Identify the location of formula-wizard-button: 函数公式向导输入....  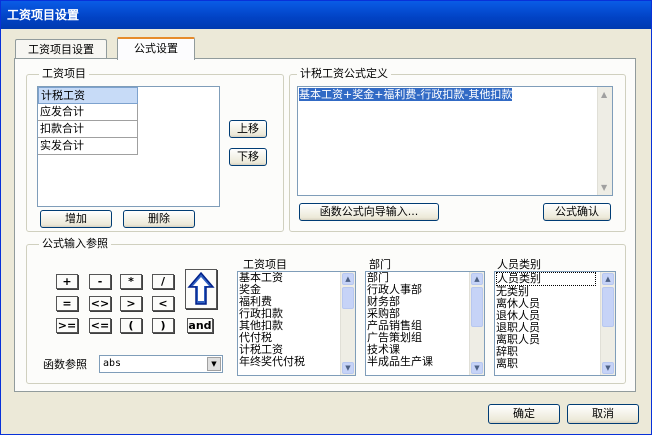
(369, 212).